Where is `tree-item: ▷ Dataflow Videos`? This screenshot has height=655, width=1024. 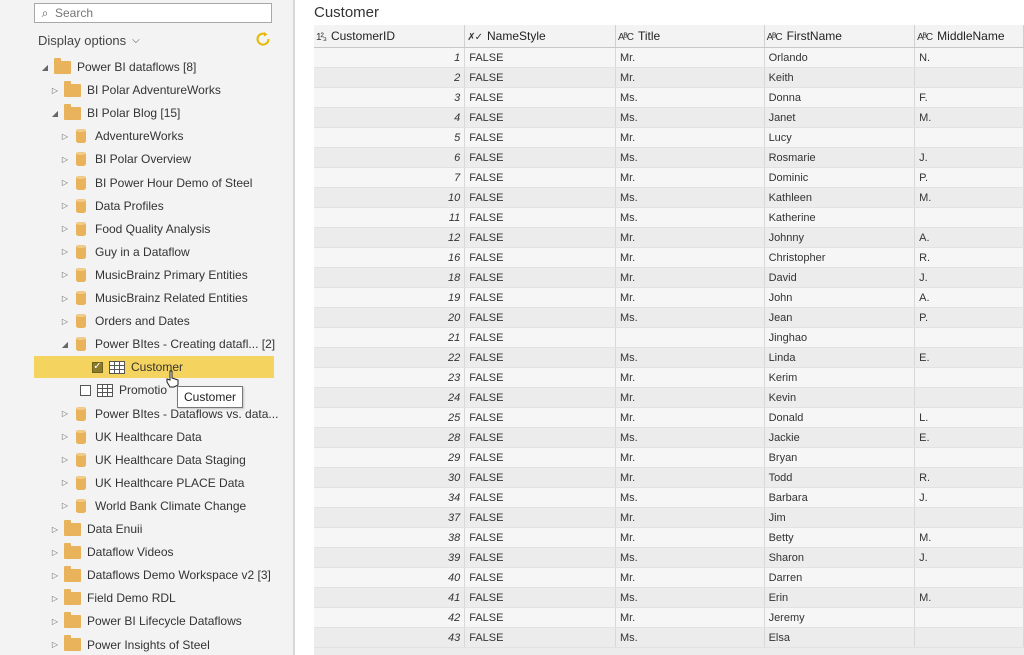 tree-item: ▷ Dataflow Videos is located at coordinates (112, 552).